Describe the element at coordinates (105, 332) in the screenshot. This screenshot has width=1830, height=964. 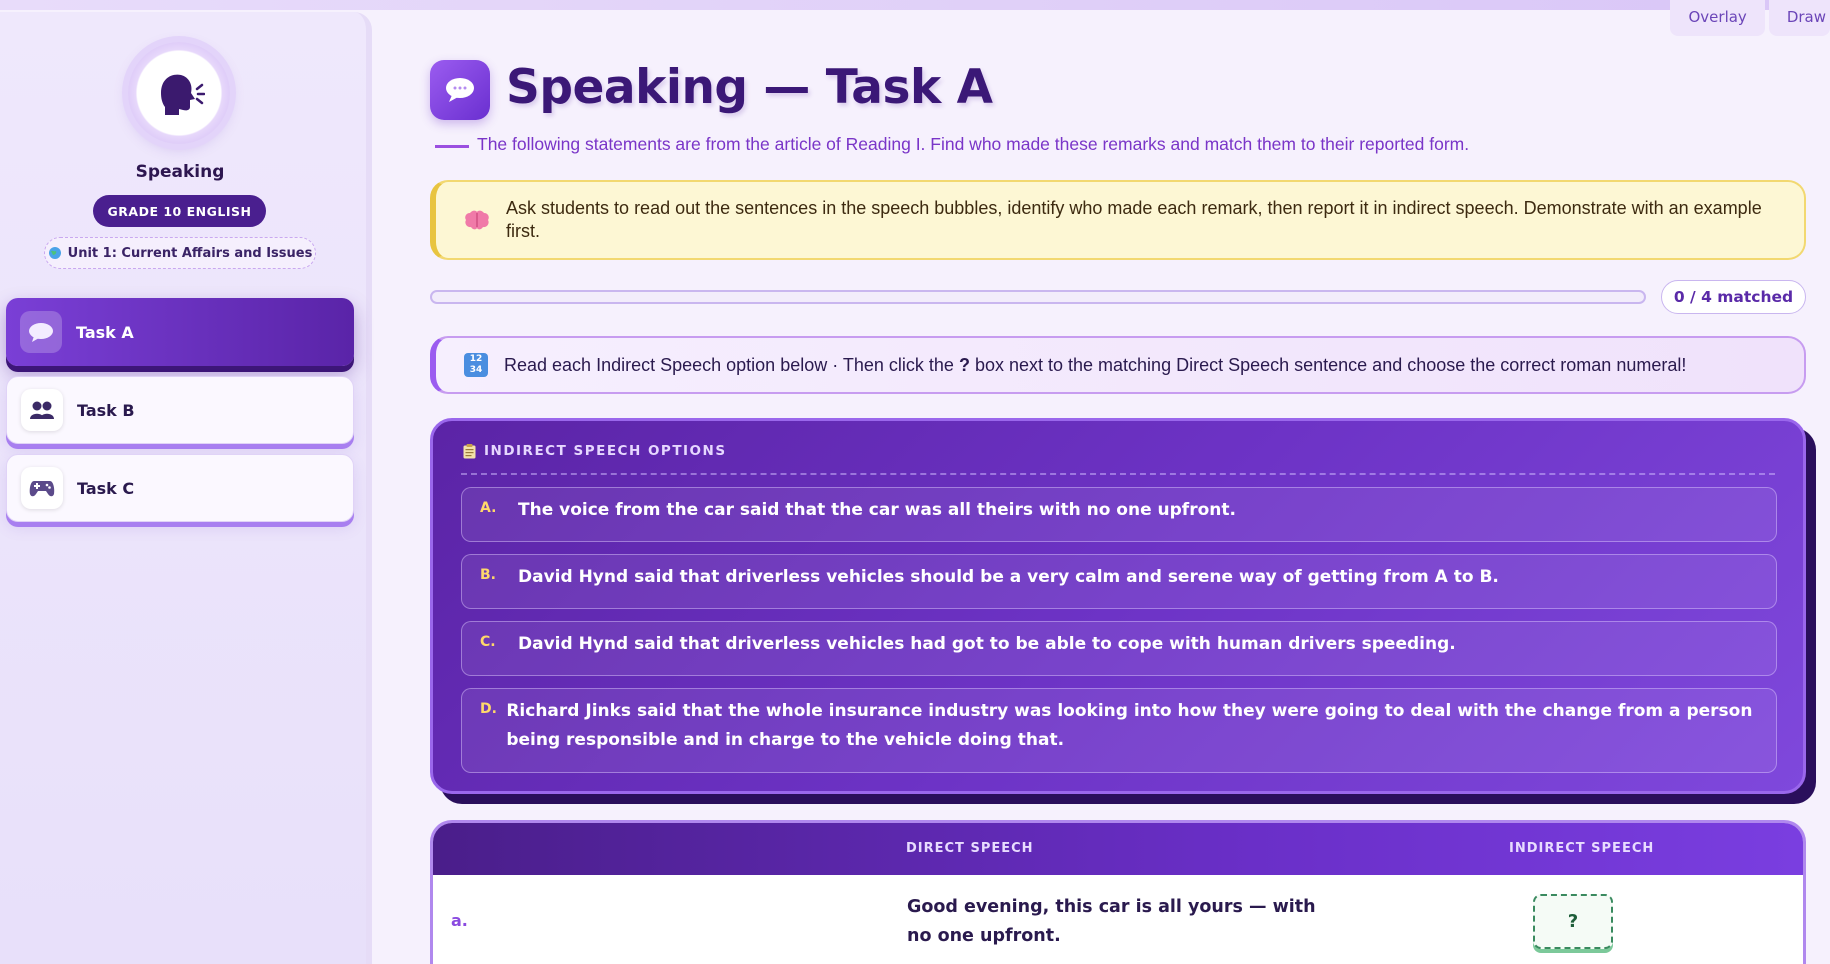
I see `sidebar-item-label: Task A` at that location.